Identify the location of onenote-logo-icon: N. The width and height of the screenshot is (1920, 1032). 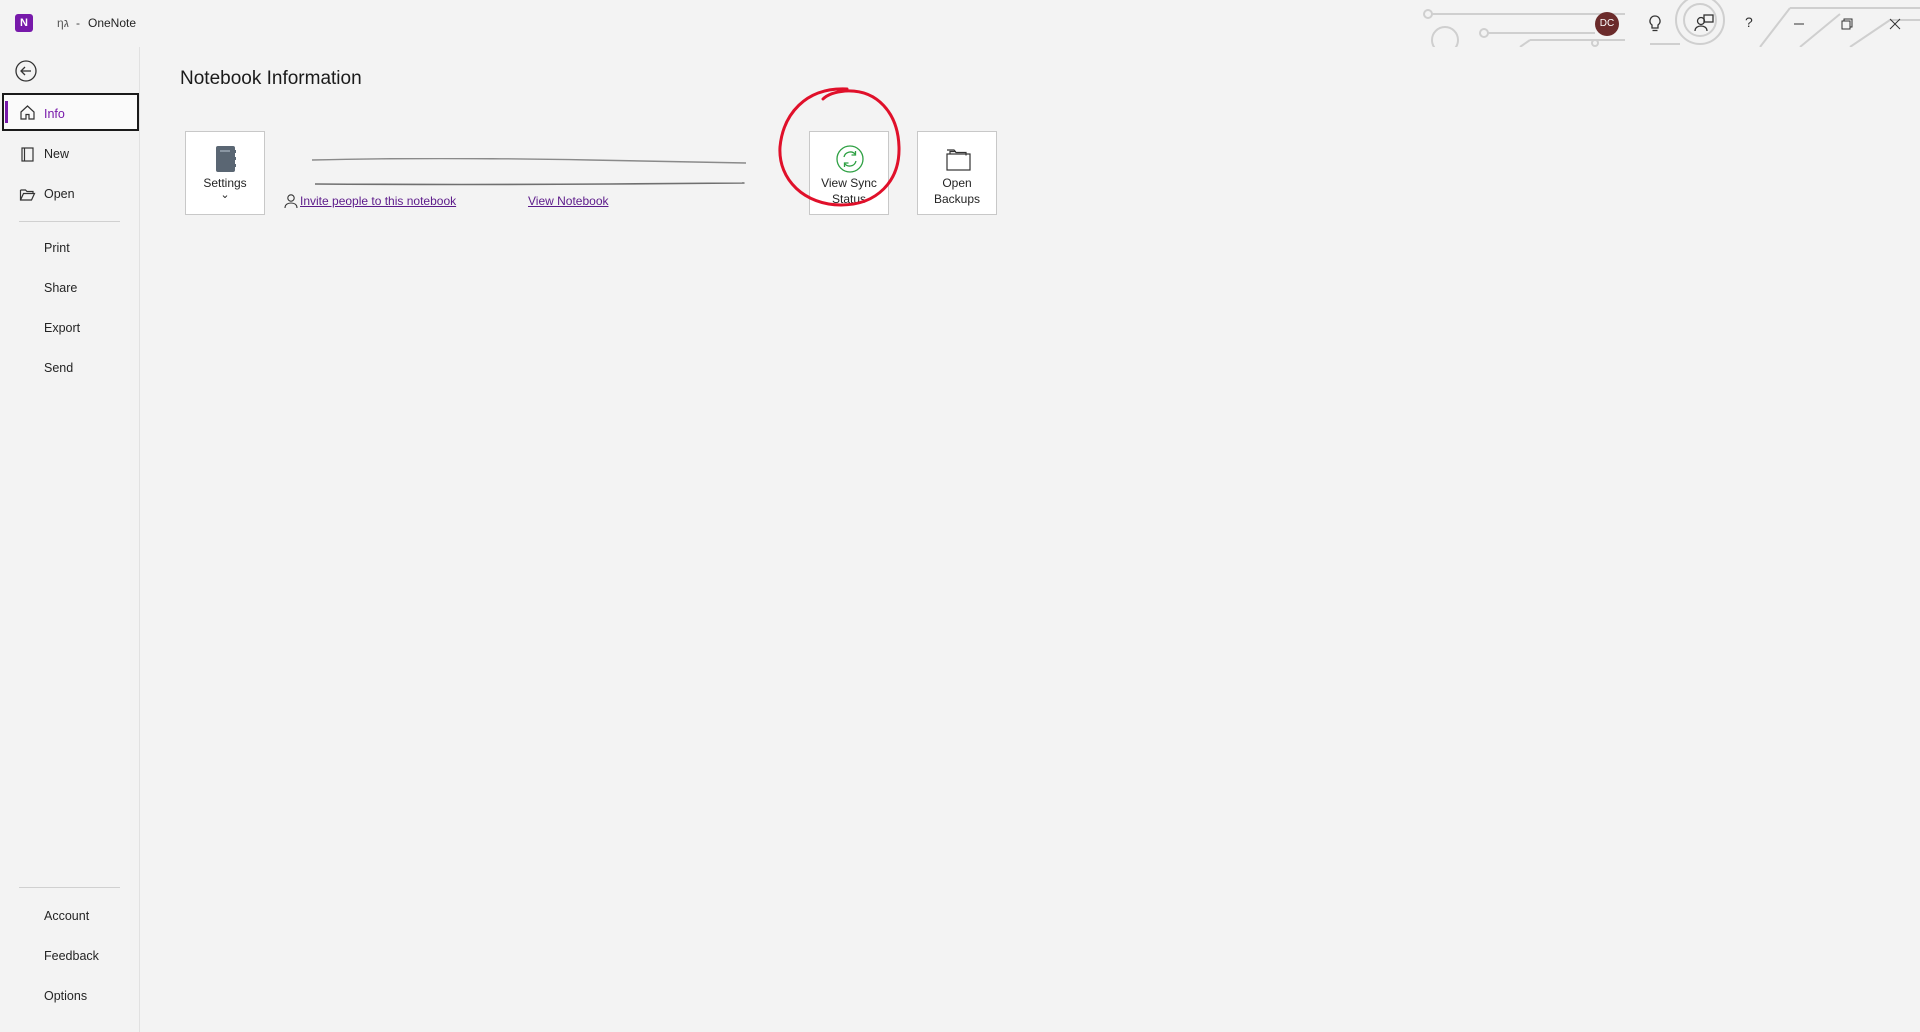
(24, 23).